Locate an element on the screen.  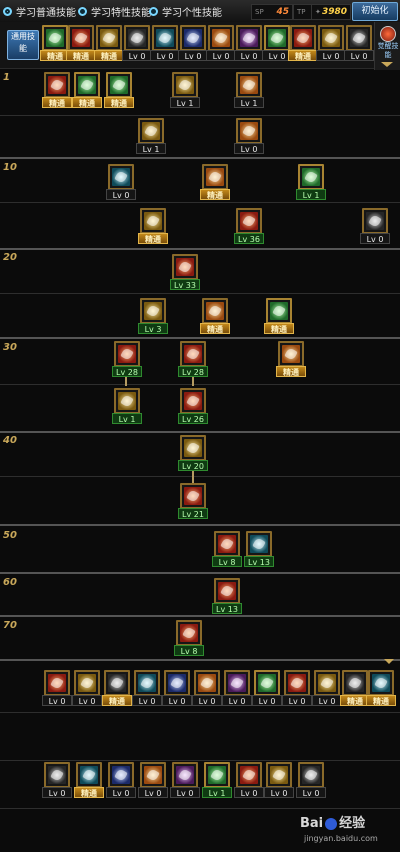
awakening-skill-panel: 觉醒技能 is located at coordinates (387, 46).